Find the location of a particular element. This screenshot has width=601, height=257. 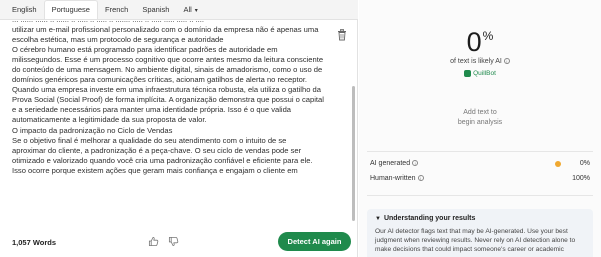

likely-ai-label: of text is likely AI i is located at coordinates (480, 61).